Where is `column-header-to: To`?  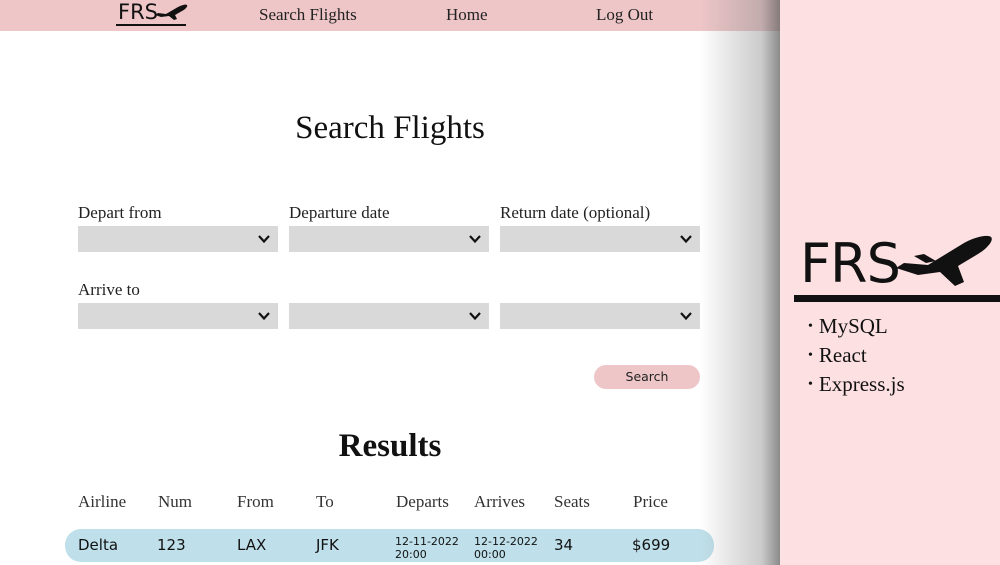 column-header-to: To is located at coordinates (325, 501).